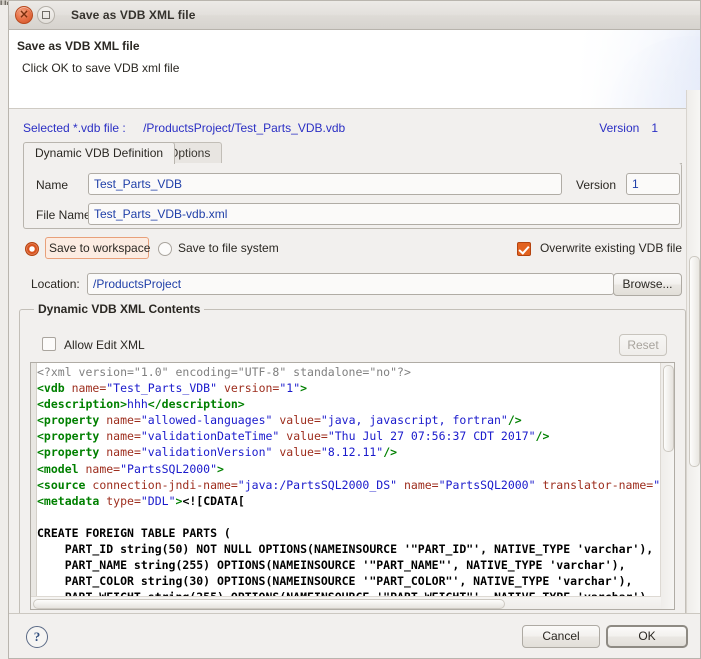 The height and width of the screenshot is (659, 701). Describe the element at coordinates (643, 345) in the screenshot. I see `reset-button: Reset` at that location.